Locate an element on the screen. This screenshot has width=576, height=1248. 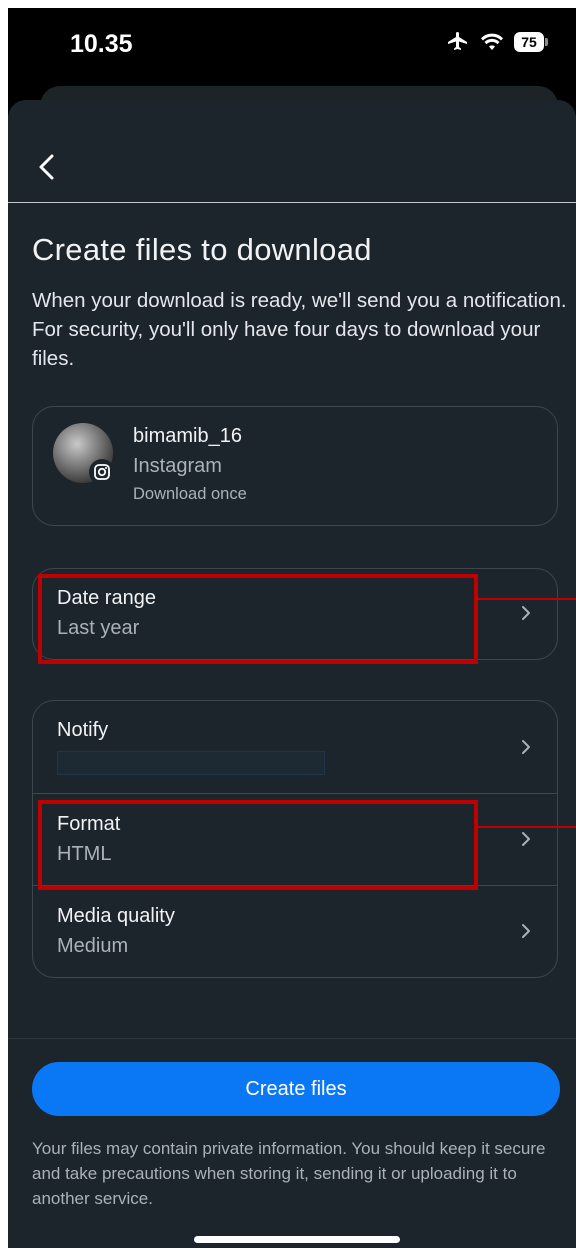
account-app: Instagram is located at coordinates (177, 466).